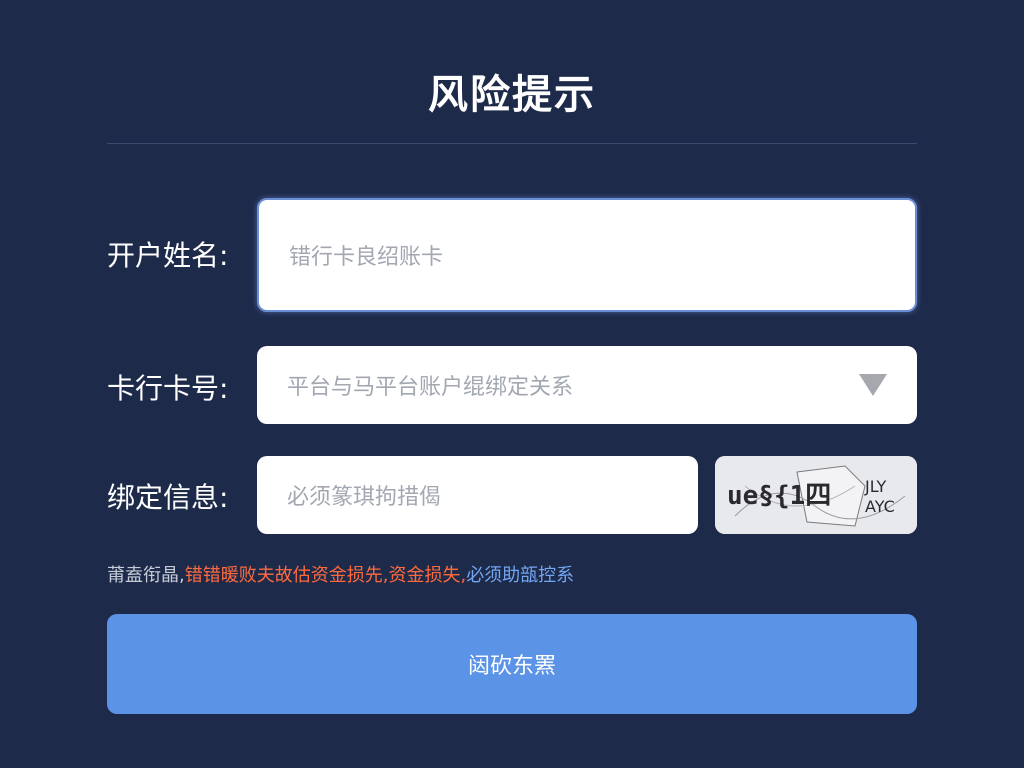  What do you see at coordinates (168, 255) in the screenshot?
I see `name-label: 开户姓名:` at bounding box center [168, 255].